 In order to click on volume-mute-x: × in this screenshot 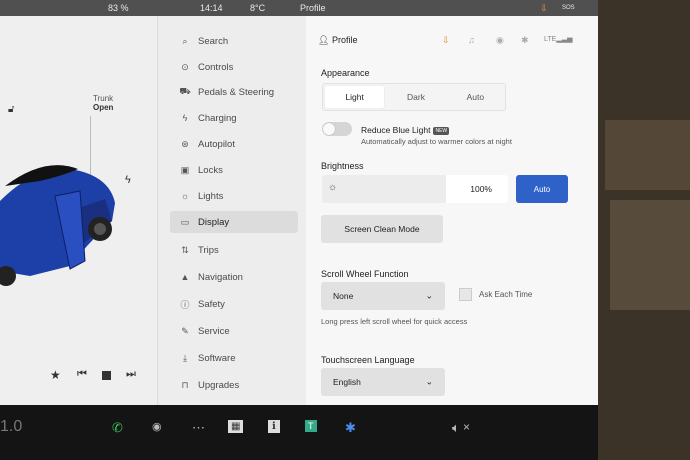, I will do `click(467, 427)`.